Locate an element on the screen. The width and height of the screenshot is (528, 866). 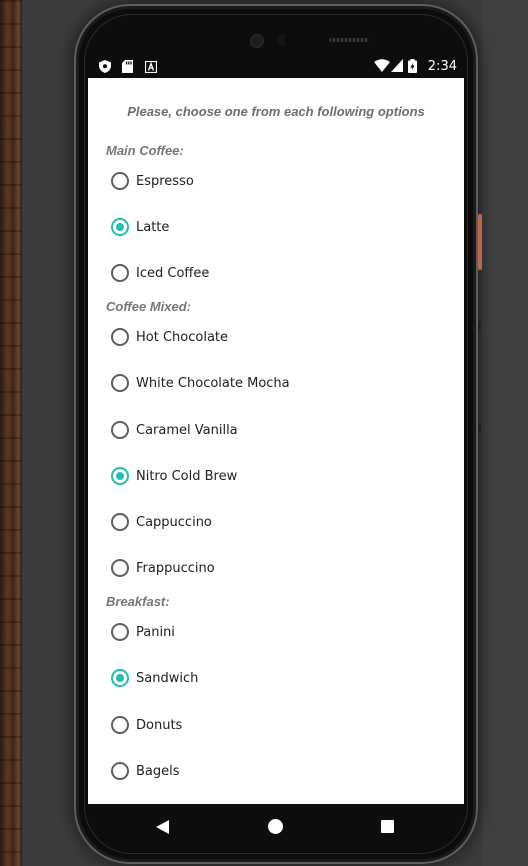
option-label: Frappuccino is located at coordinates (175, 568).